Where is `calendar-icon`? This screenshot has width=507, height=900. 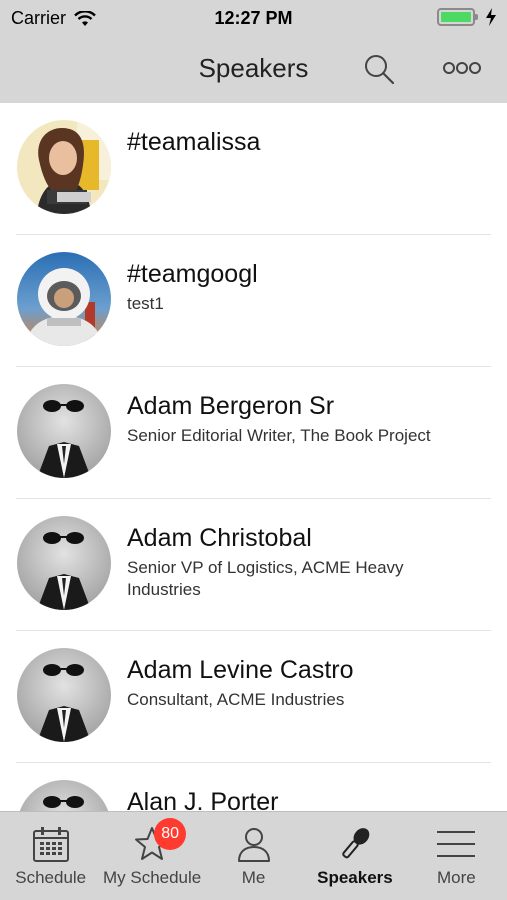 calendar-icon is located at coordinates (50, 844).